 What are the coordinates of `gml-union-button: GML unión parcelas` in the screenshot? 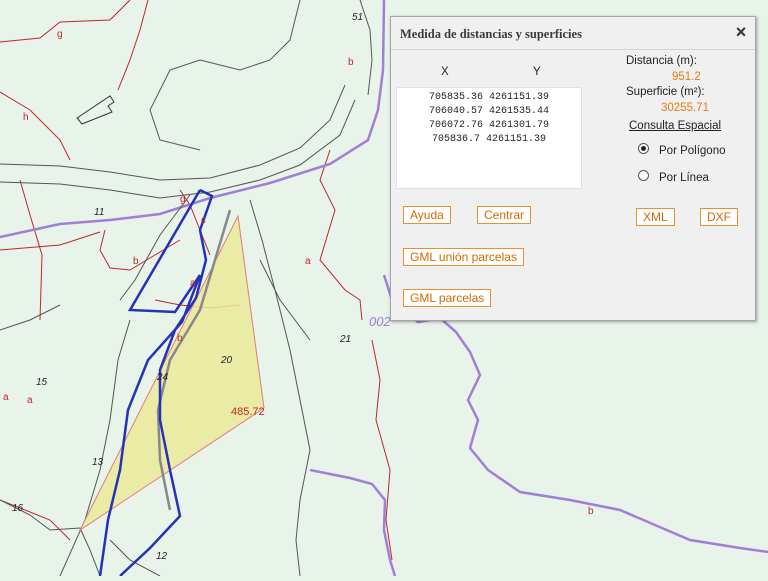 It's located at (463, 257).